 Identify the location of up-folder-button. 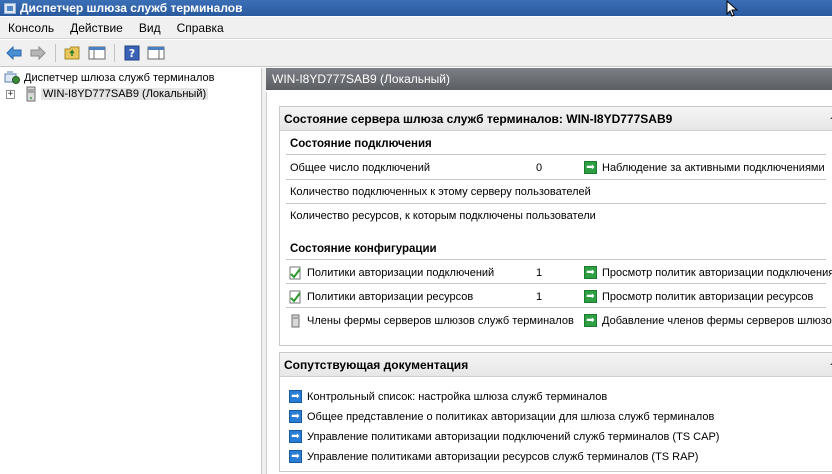
(73, 53).